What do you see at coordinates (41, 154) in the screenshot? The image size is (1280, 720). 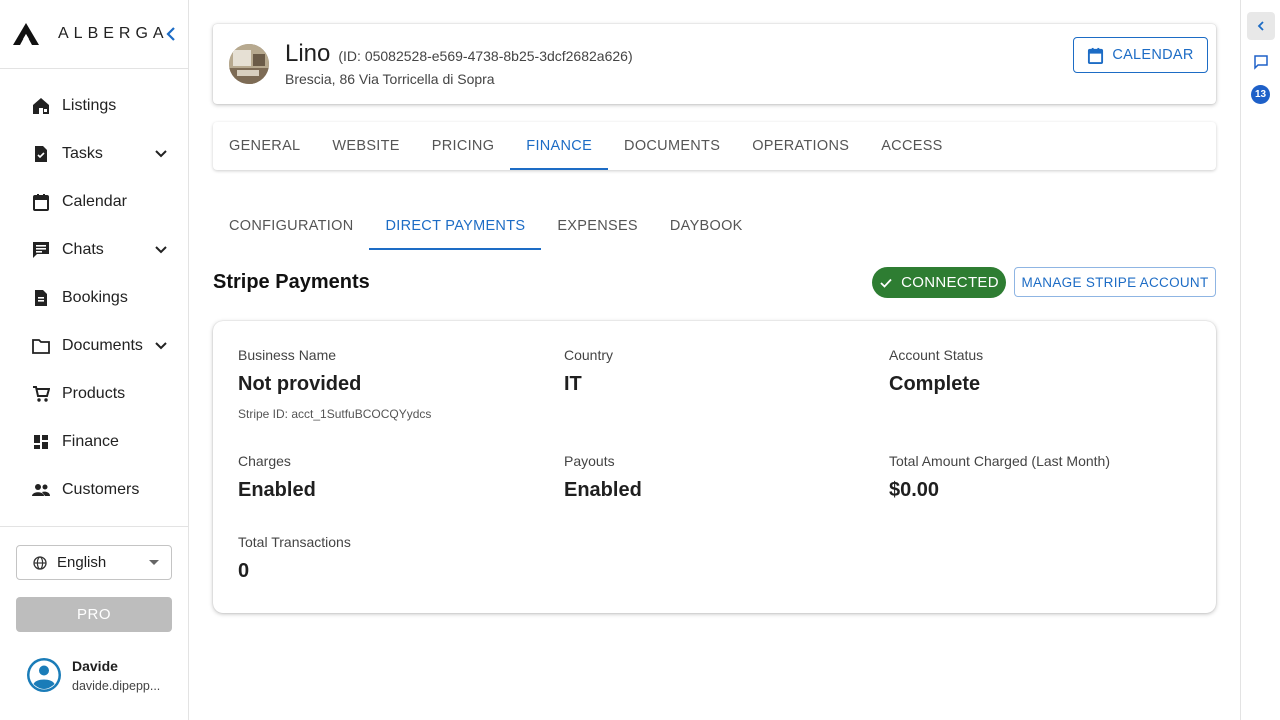 I see `task-icon` at bounding box center [41, 154].